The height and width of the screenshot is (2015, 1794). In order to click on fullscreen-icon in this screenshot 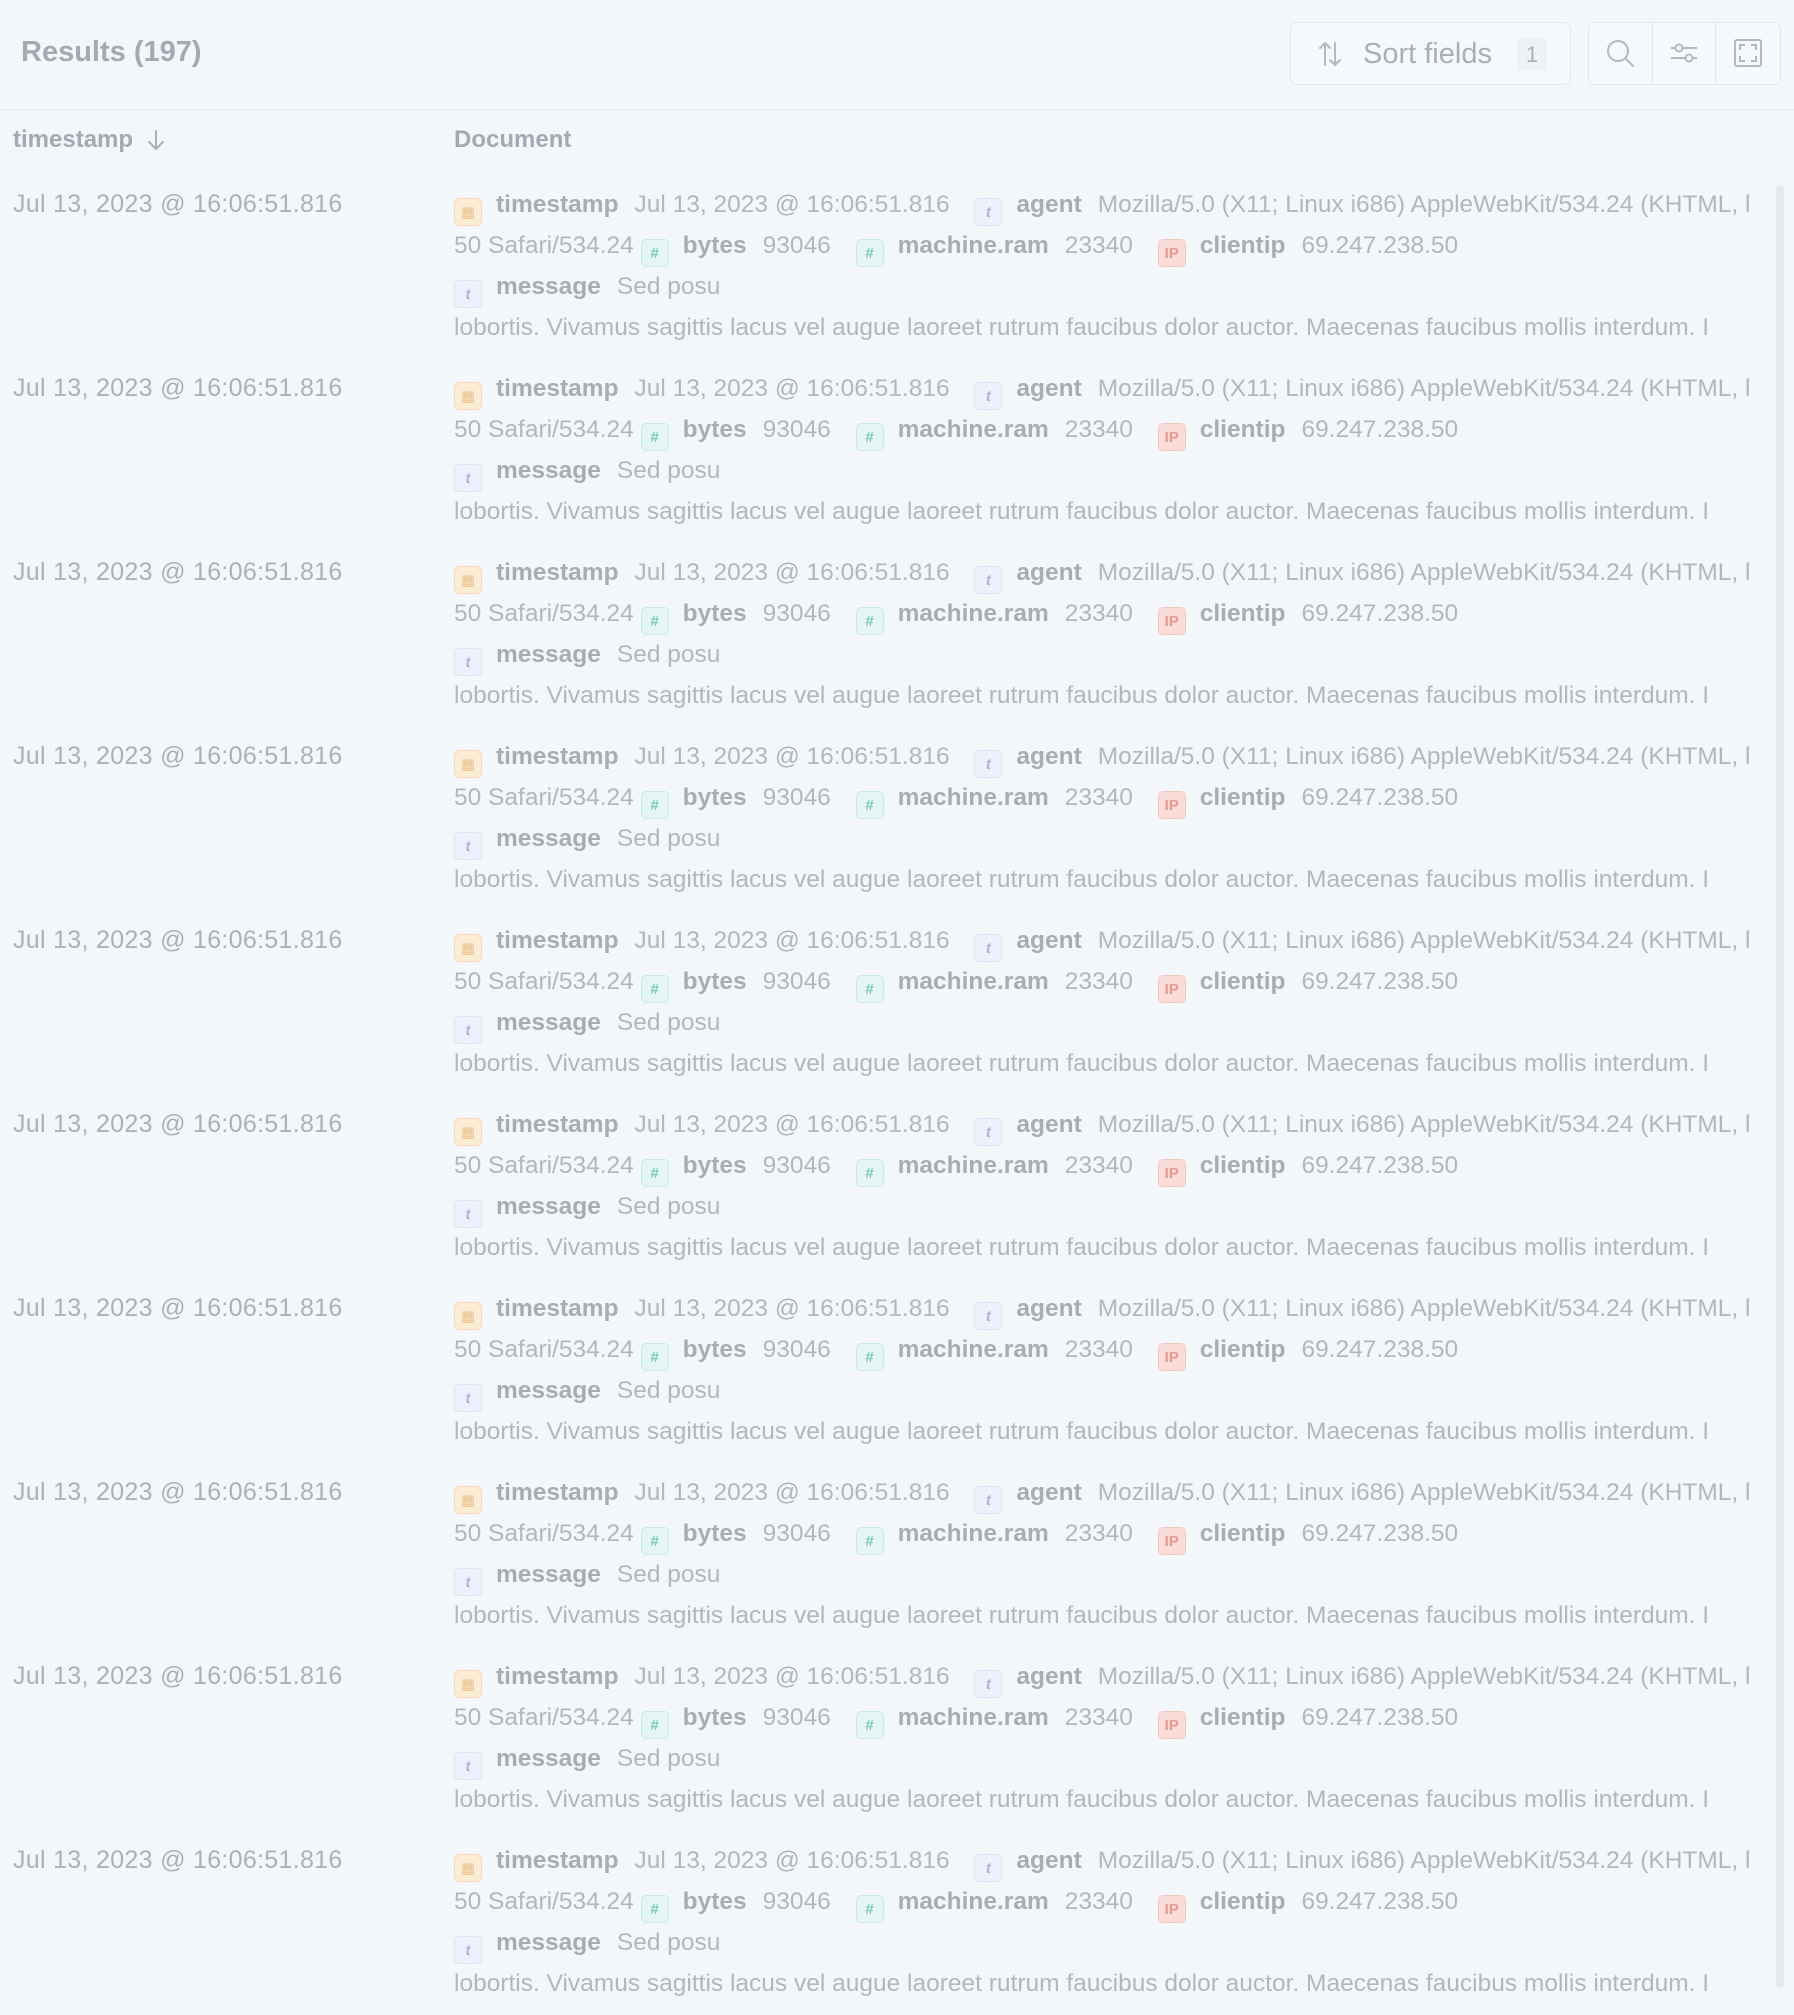, I will do `click(1748, 53)`.